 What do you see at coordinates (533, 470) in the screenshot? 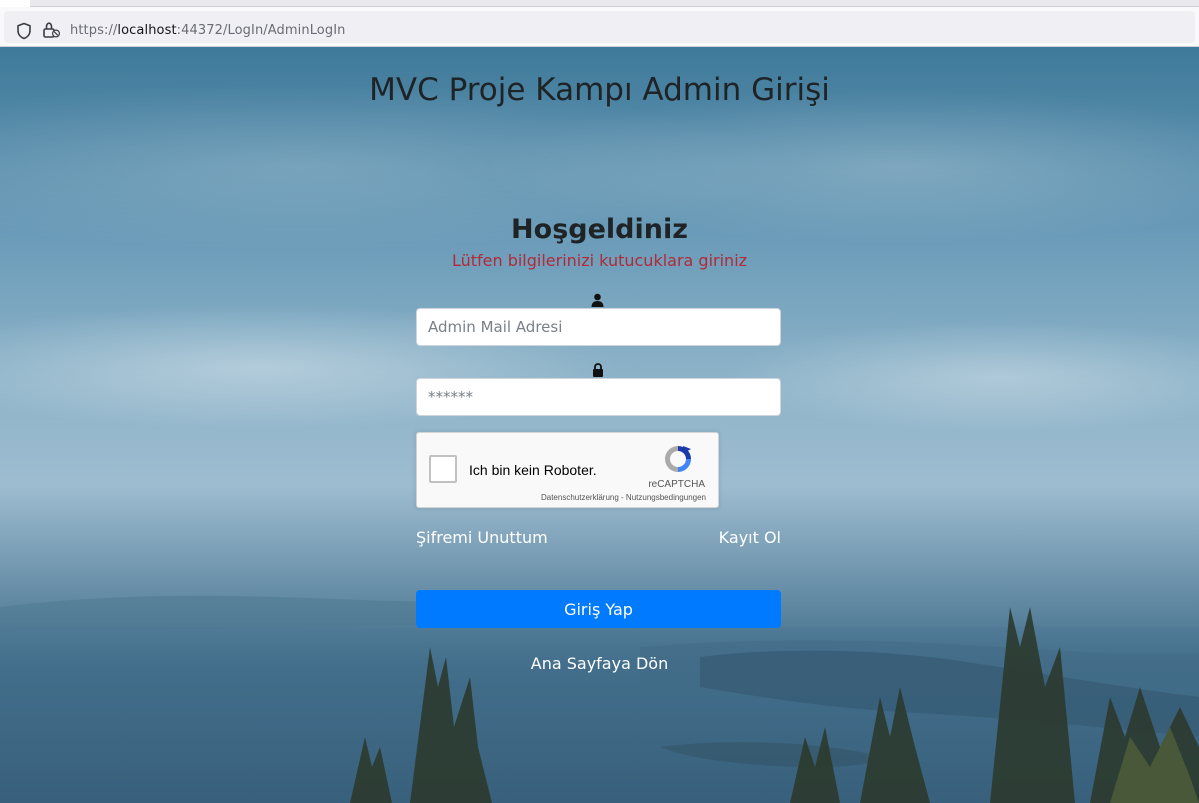
I see `recaptcha-label: Ich bin kein Roboter.` at bounding box center [533, 470].